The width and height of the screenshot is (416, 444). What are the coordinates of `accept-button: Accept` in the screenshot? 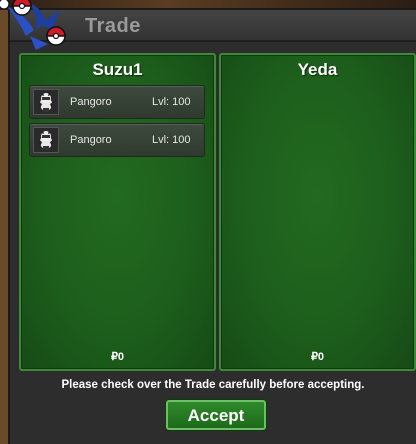 It's located at (216, 415).